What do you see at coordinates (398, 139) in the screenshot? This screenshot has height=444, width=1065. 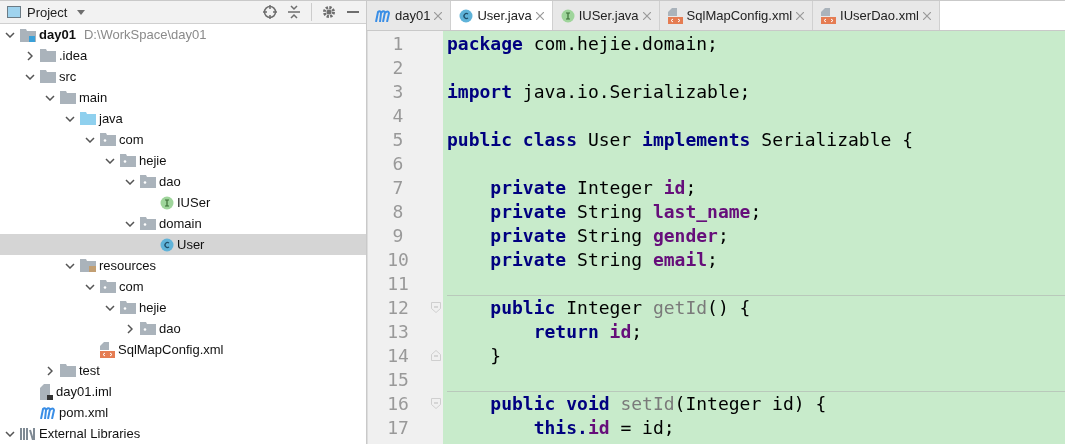 I see `line-number: 5` at bounding box center [398, 139].